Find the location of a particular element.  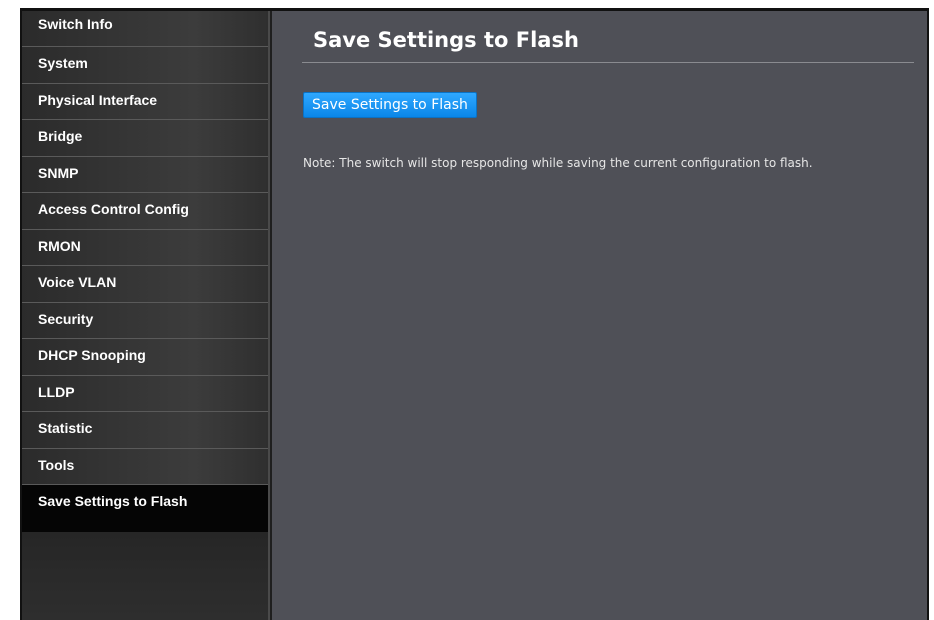

save-settings-button: Save Settings to Flash is located at coordinates (390, 105).